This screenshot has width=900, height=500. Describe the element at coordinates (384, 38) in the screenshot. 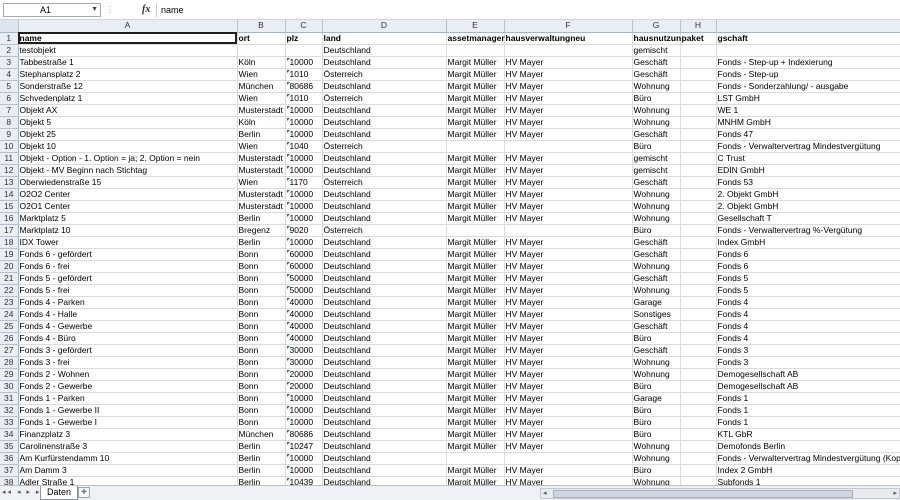

I see `cell-d1: land` at that location.